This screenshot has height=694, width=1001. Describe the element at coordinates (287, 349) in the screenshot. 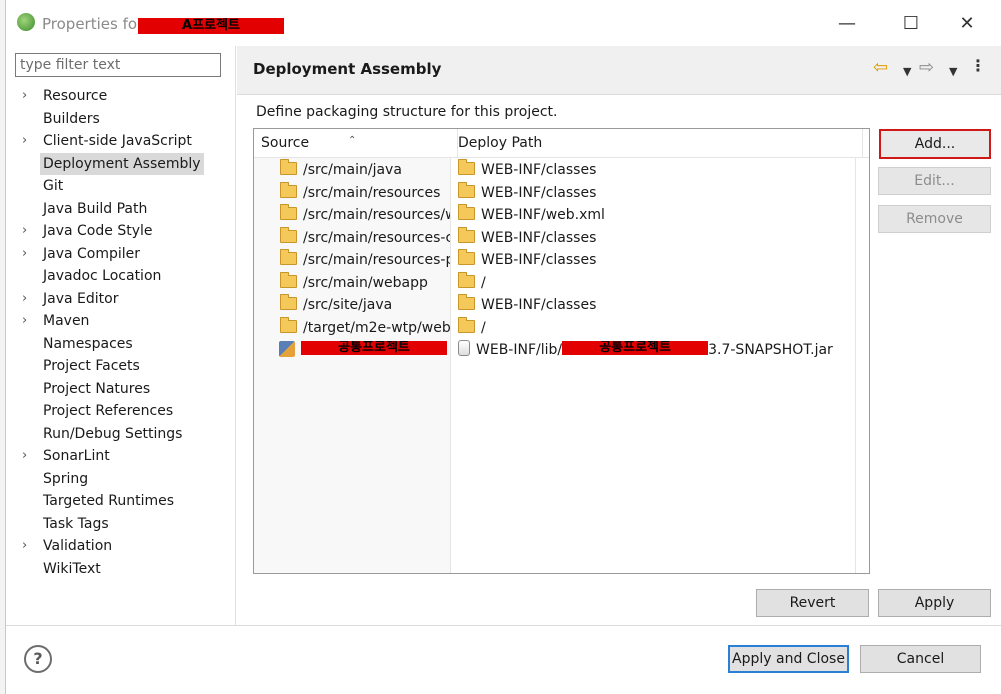

I see `project-icon` at that location.